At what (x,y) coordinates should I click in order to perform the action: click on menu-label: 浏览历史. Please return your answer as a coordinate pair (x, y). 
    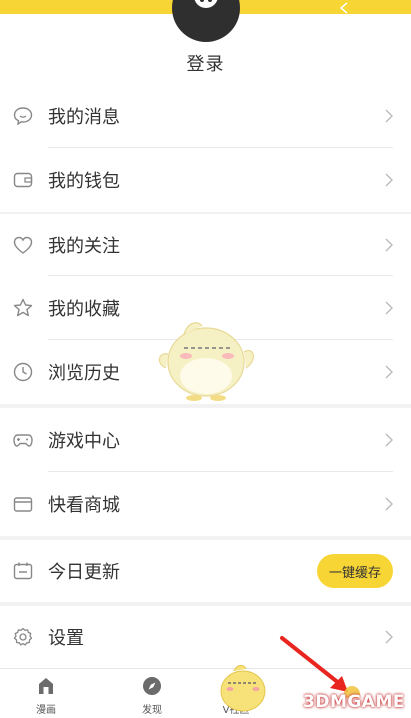
    Looking at the image, I should click on (84, 373).